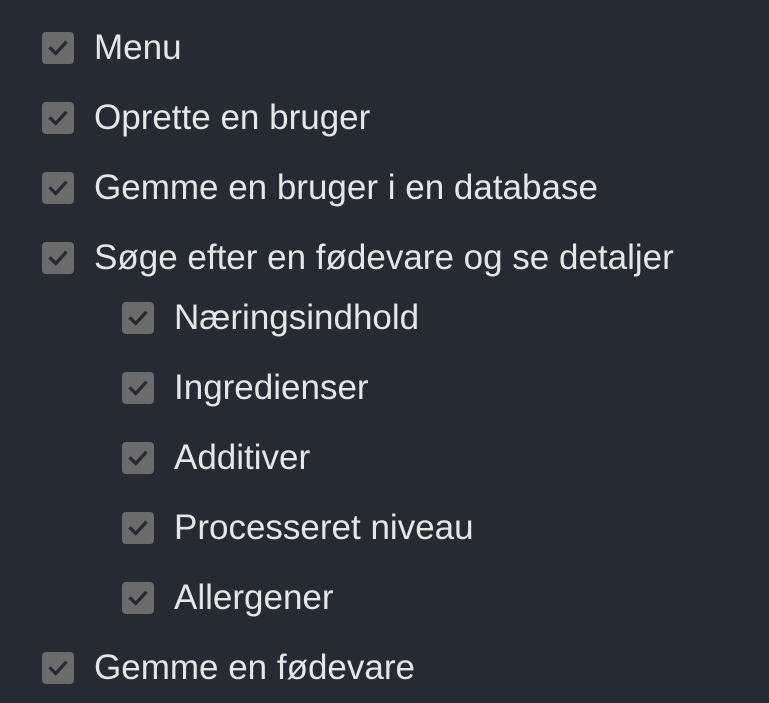 Image resolution: width=769 pixels, height=703 pixels. I want to click on task-label: Allergener, so click(254, 597).